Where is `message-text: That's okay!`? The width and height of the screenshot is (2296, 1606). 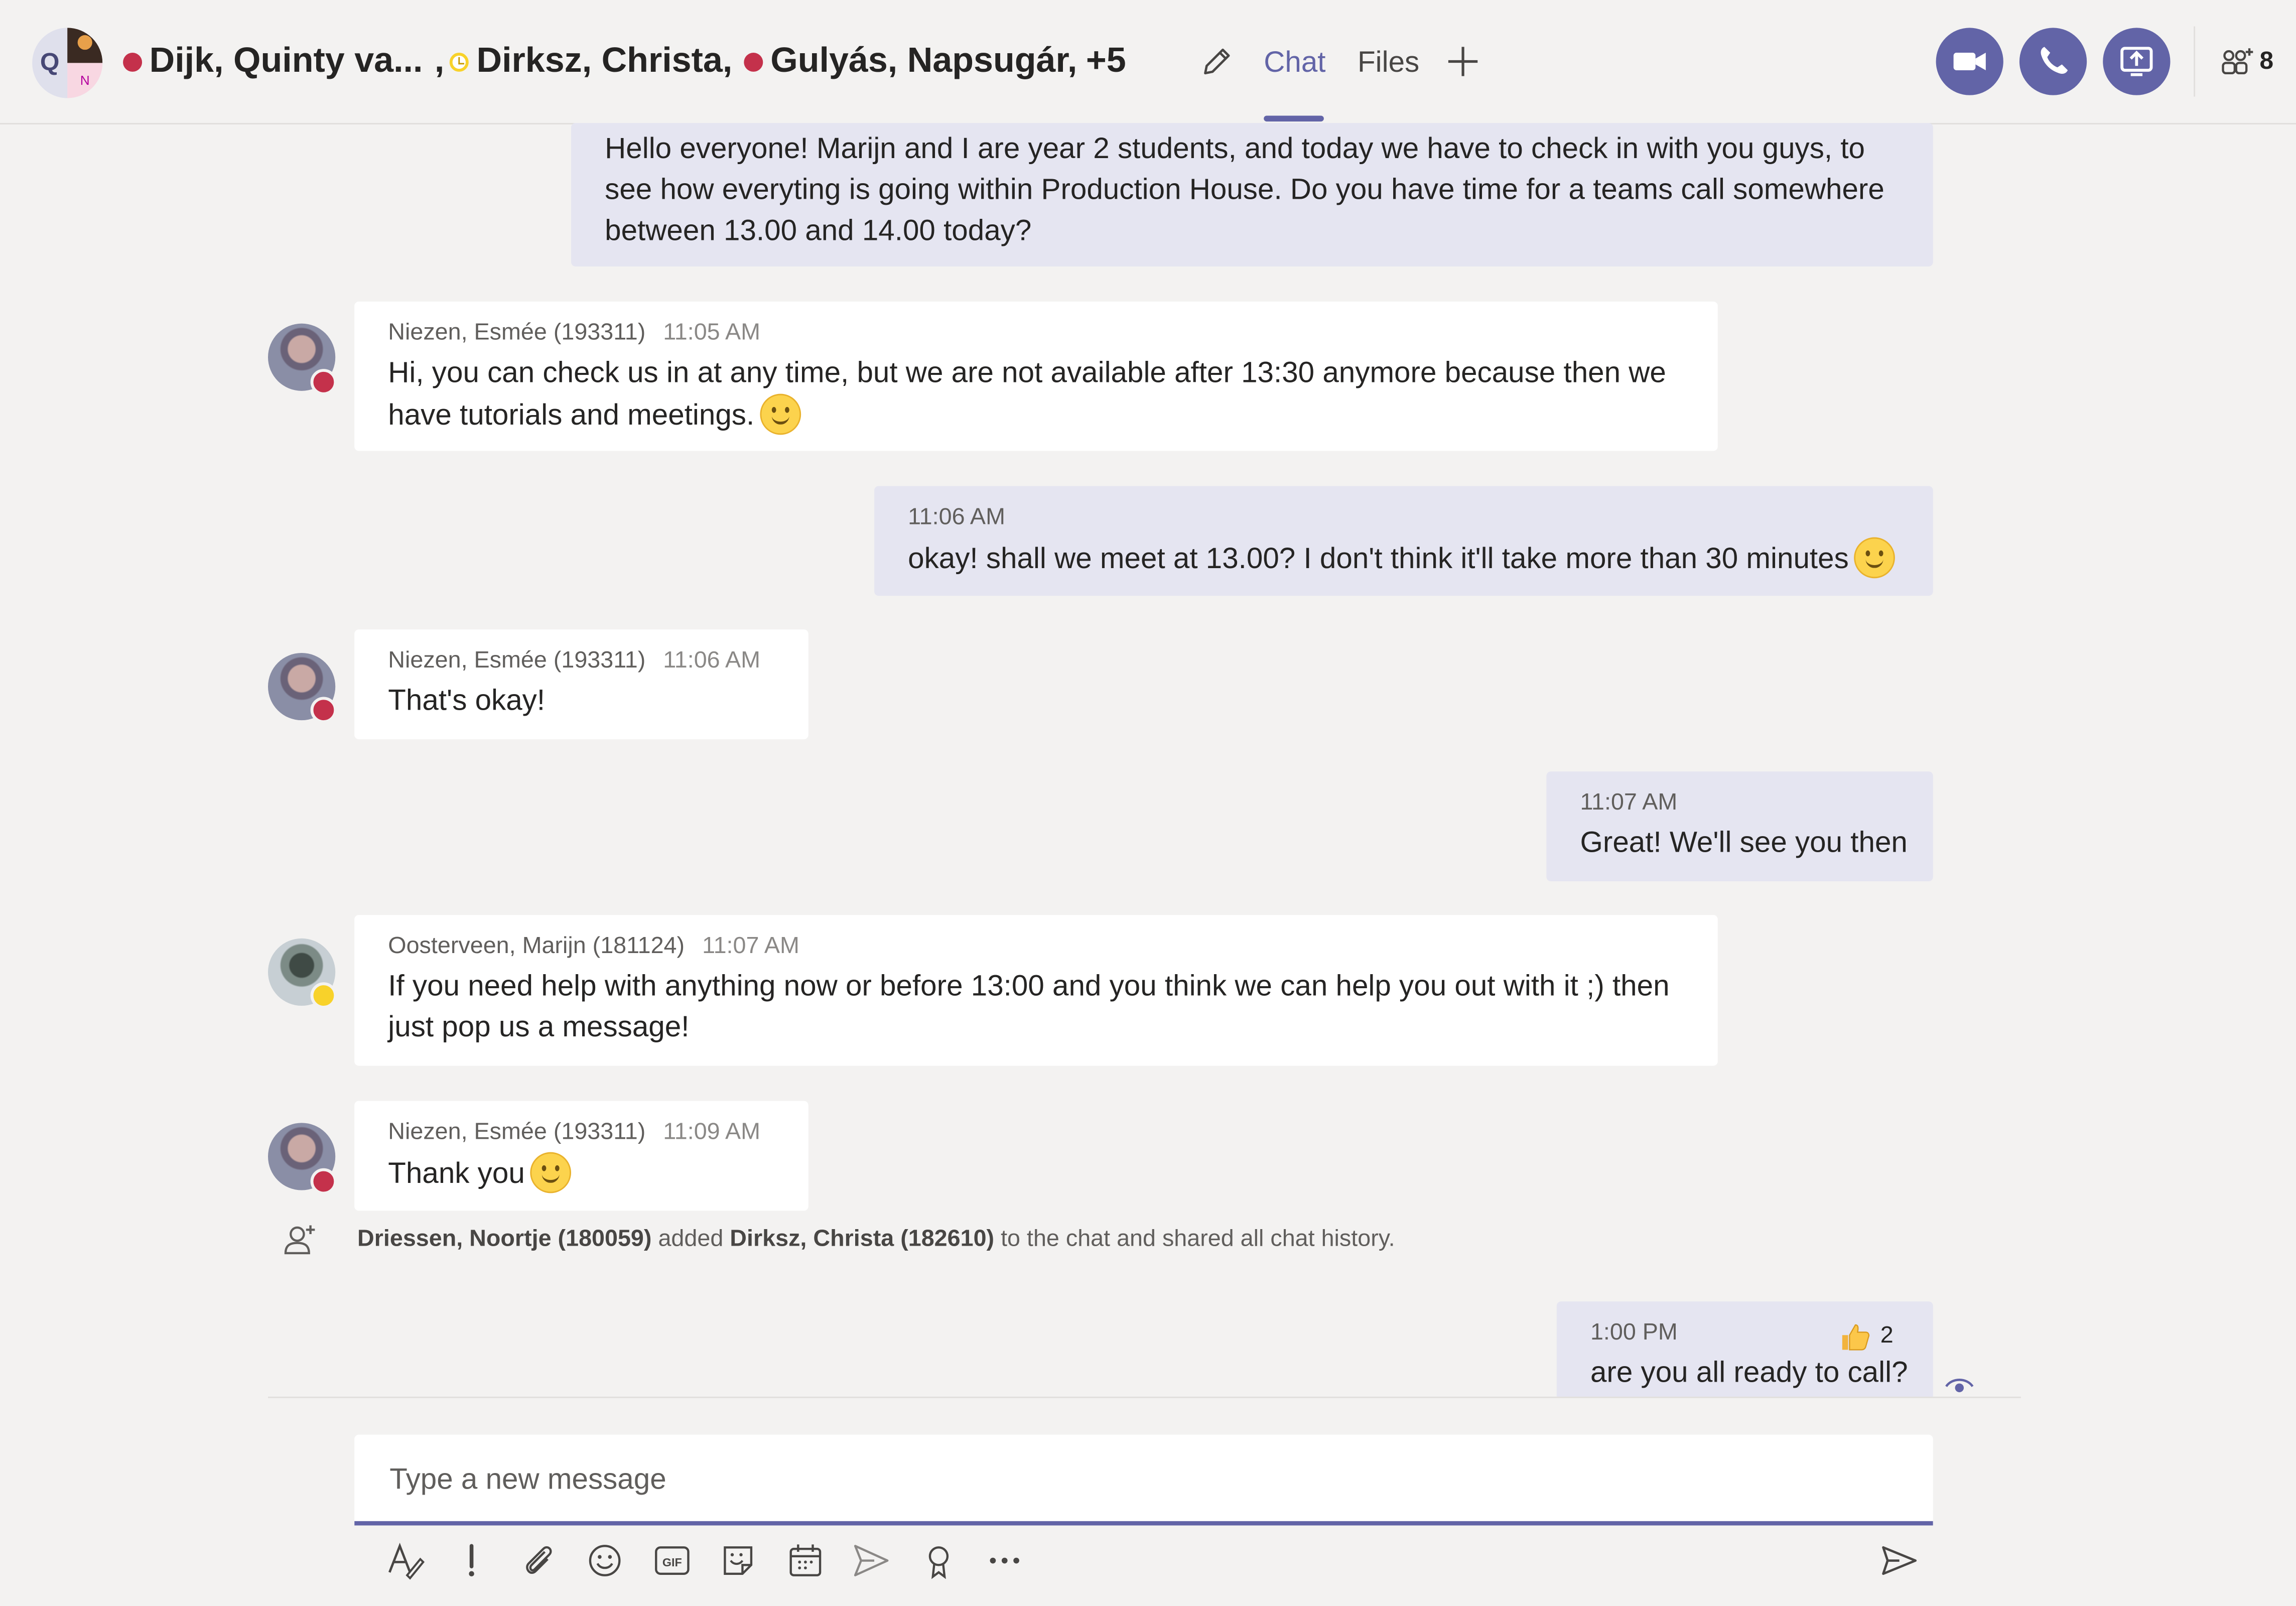 message-text: That's okay! is located at coordinates (467, 701).